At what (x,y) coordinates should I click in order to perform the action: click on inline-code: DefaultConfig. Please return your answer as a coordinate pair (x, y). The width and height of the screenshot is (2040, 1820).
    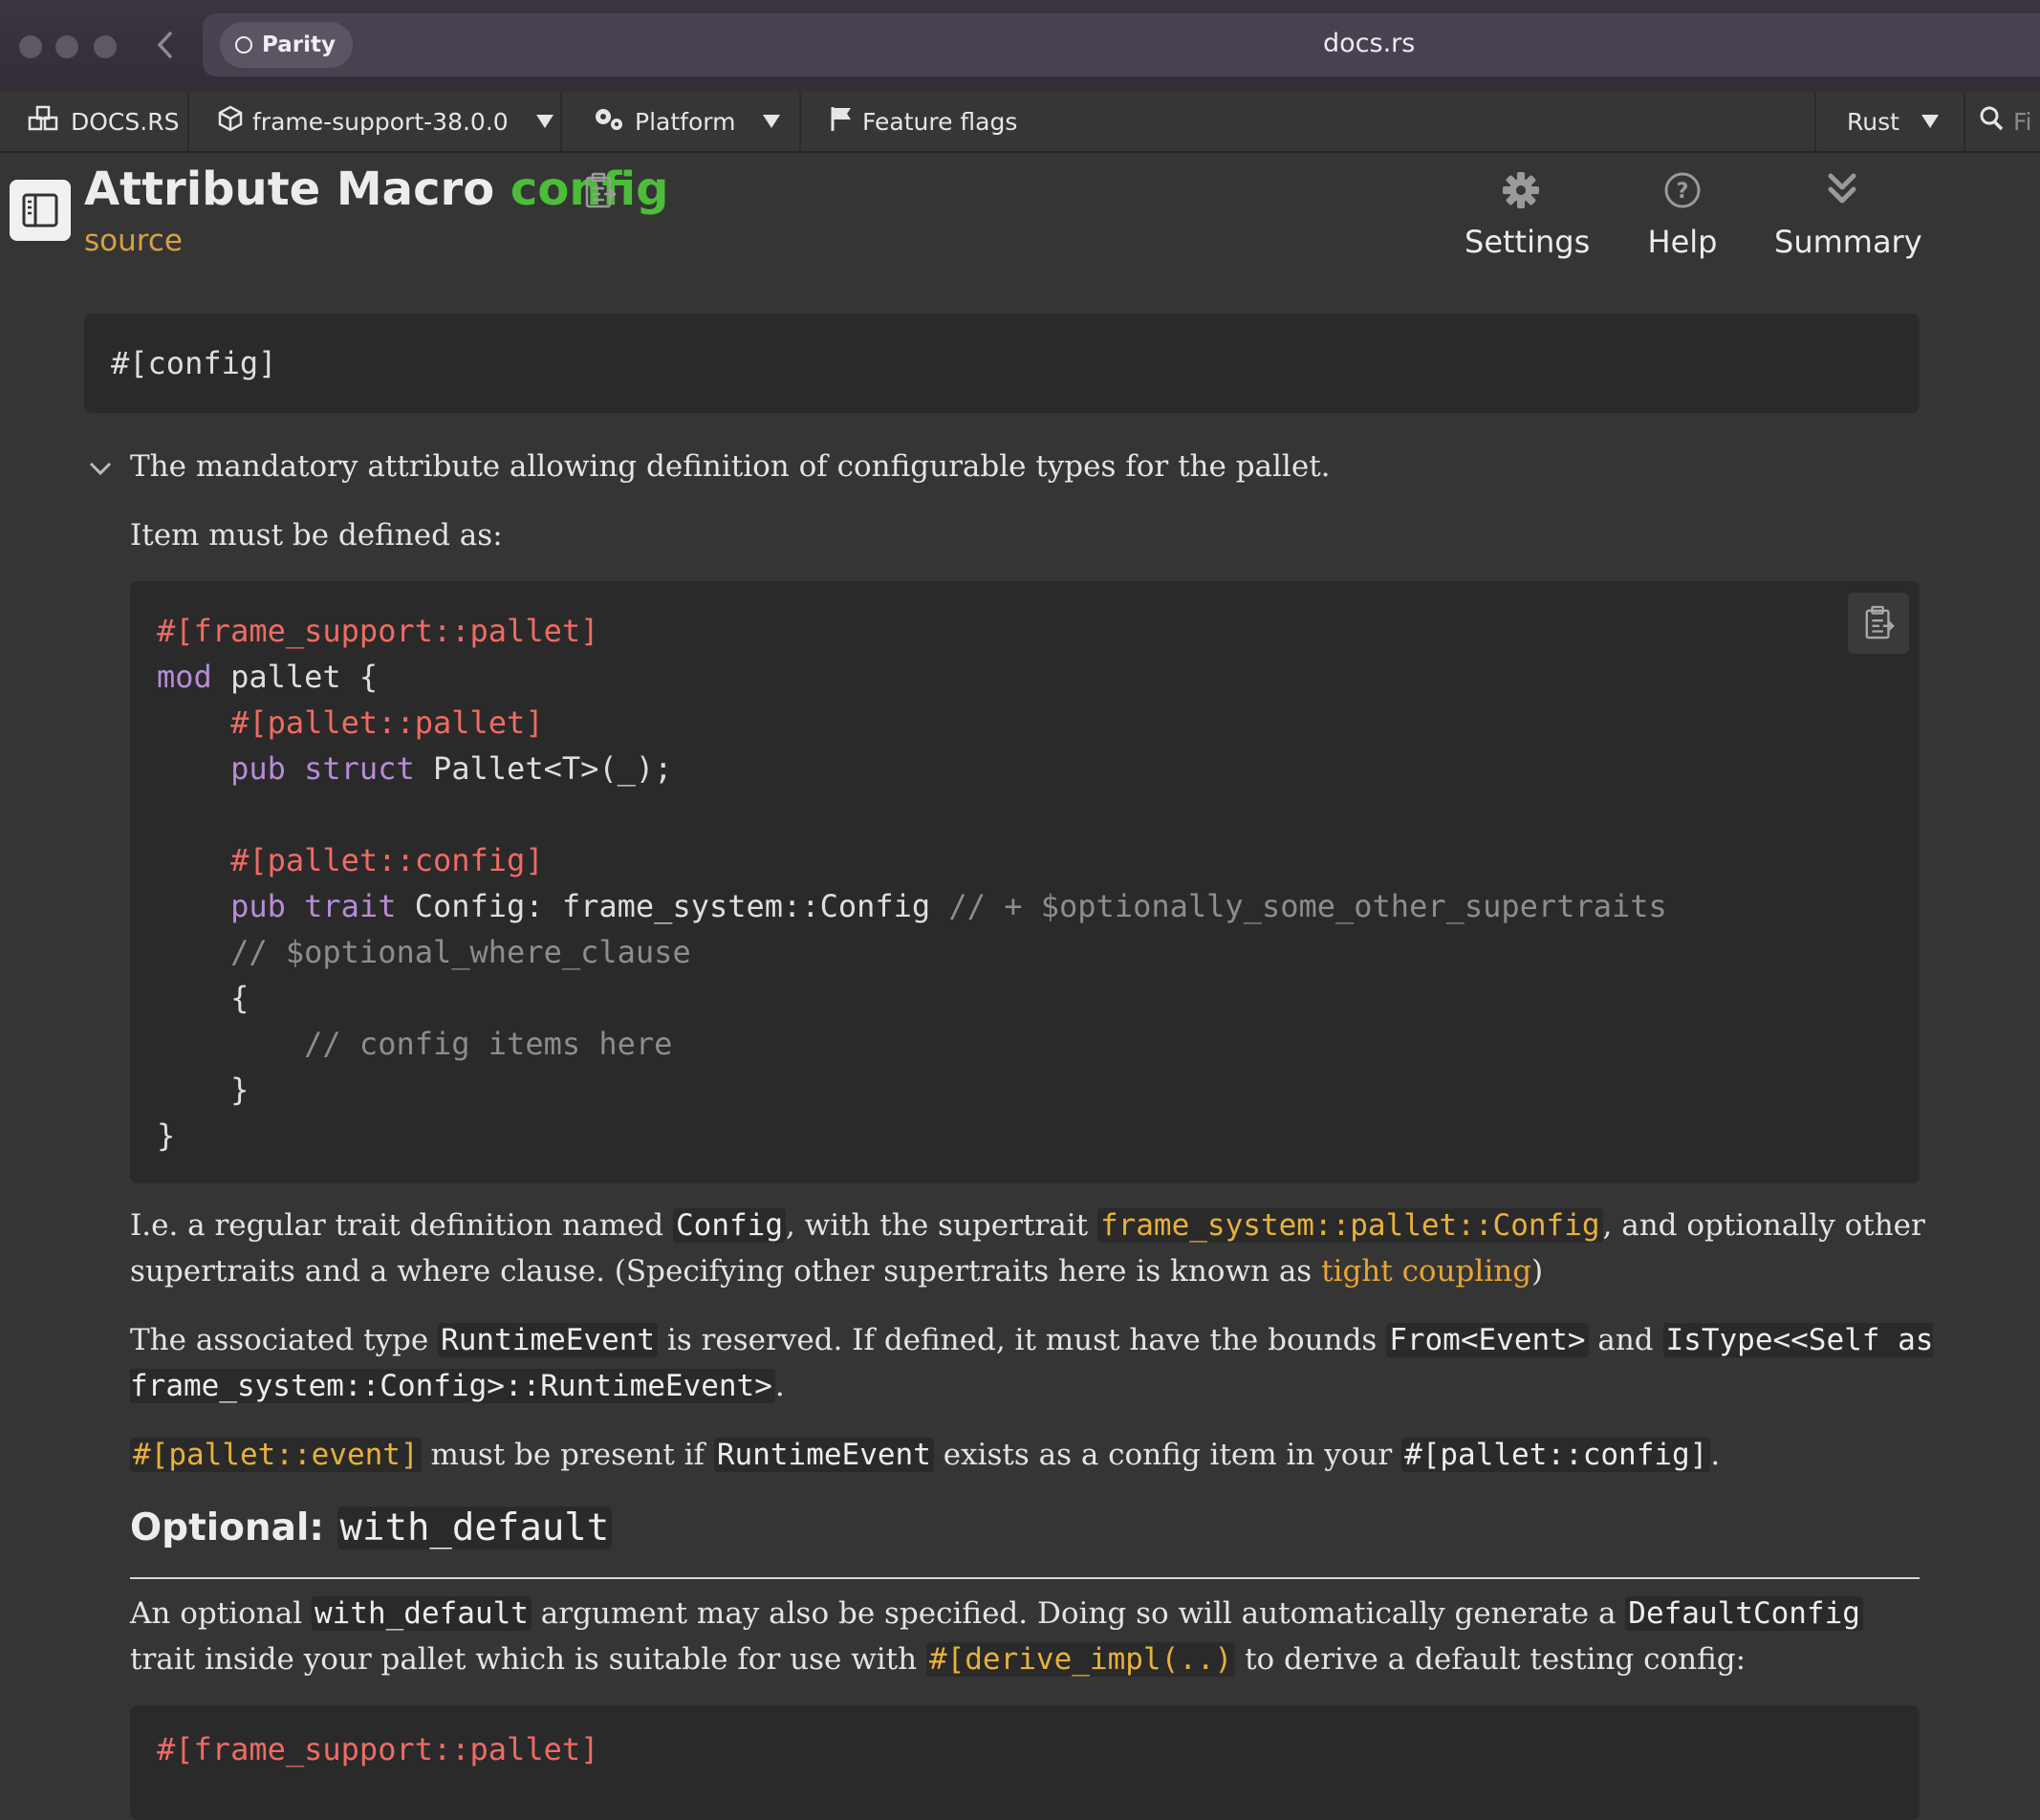
    Looking at the image, I should click on (1744, 1613).